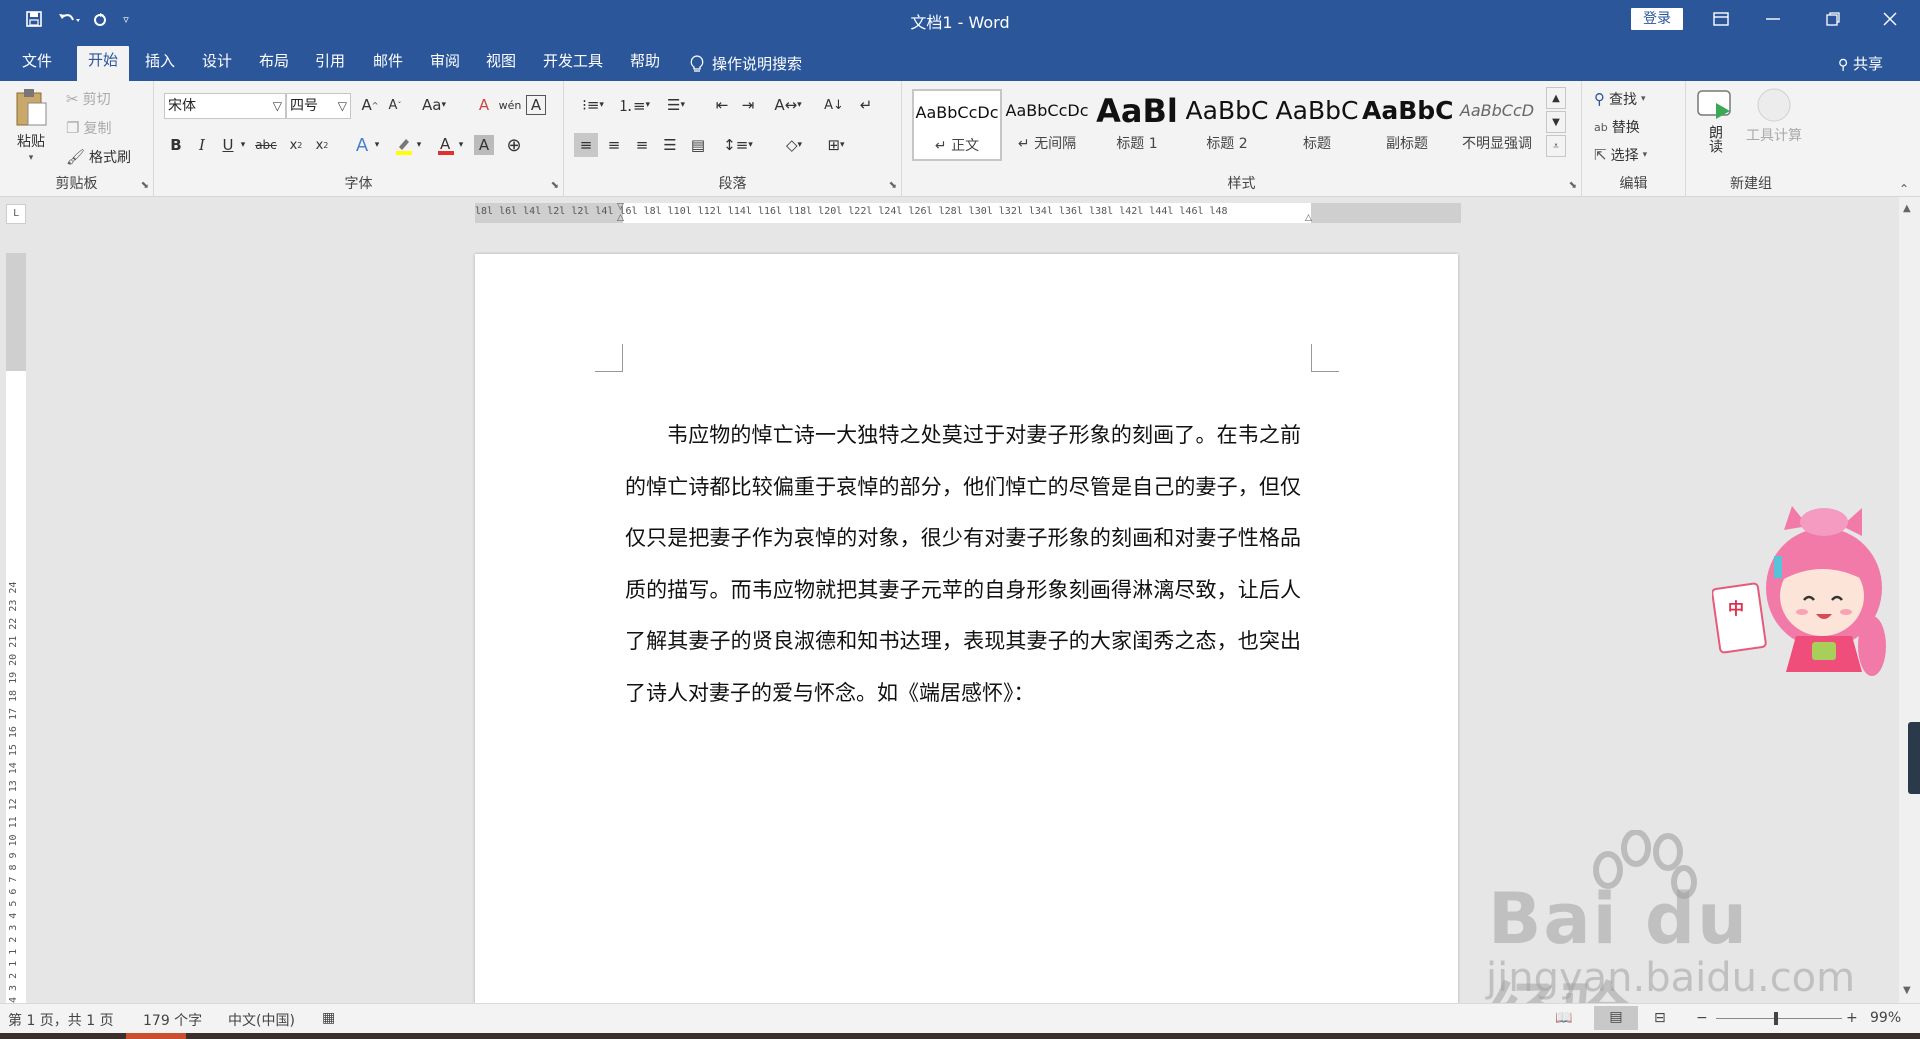 The image size is (1920, 1039). What do you see at coordinates (330, 64) in the screenshot?
I see `tab-references: 引用` at bounding box center [330, 64].